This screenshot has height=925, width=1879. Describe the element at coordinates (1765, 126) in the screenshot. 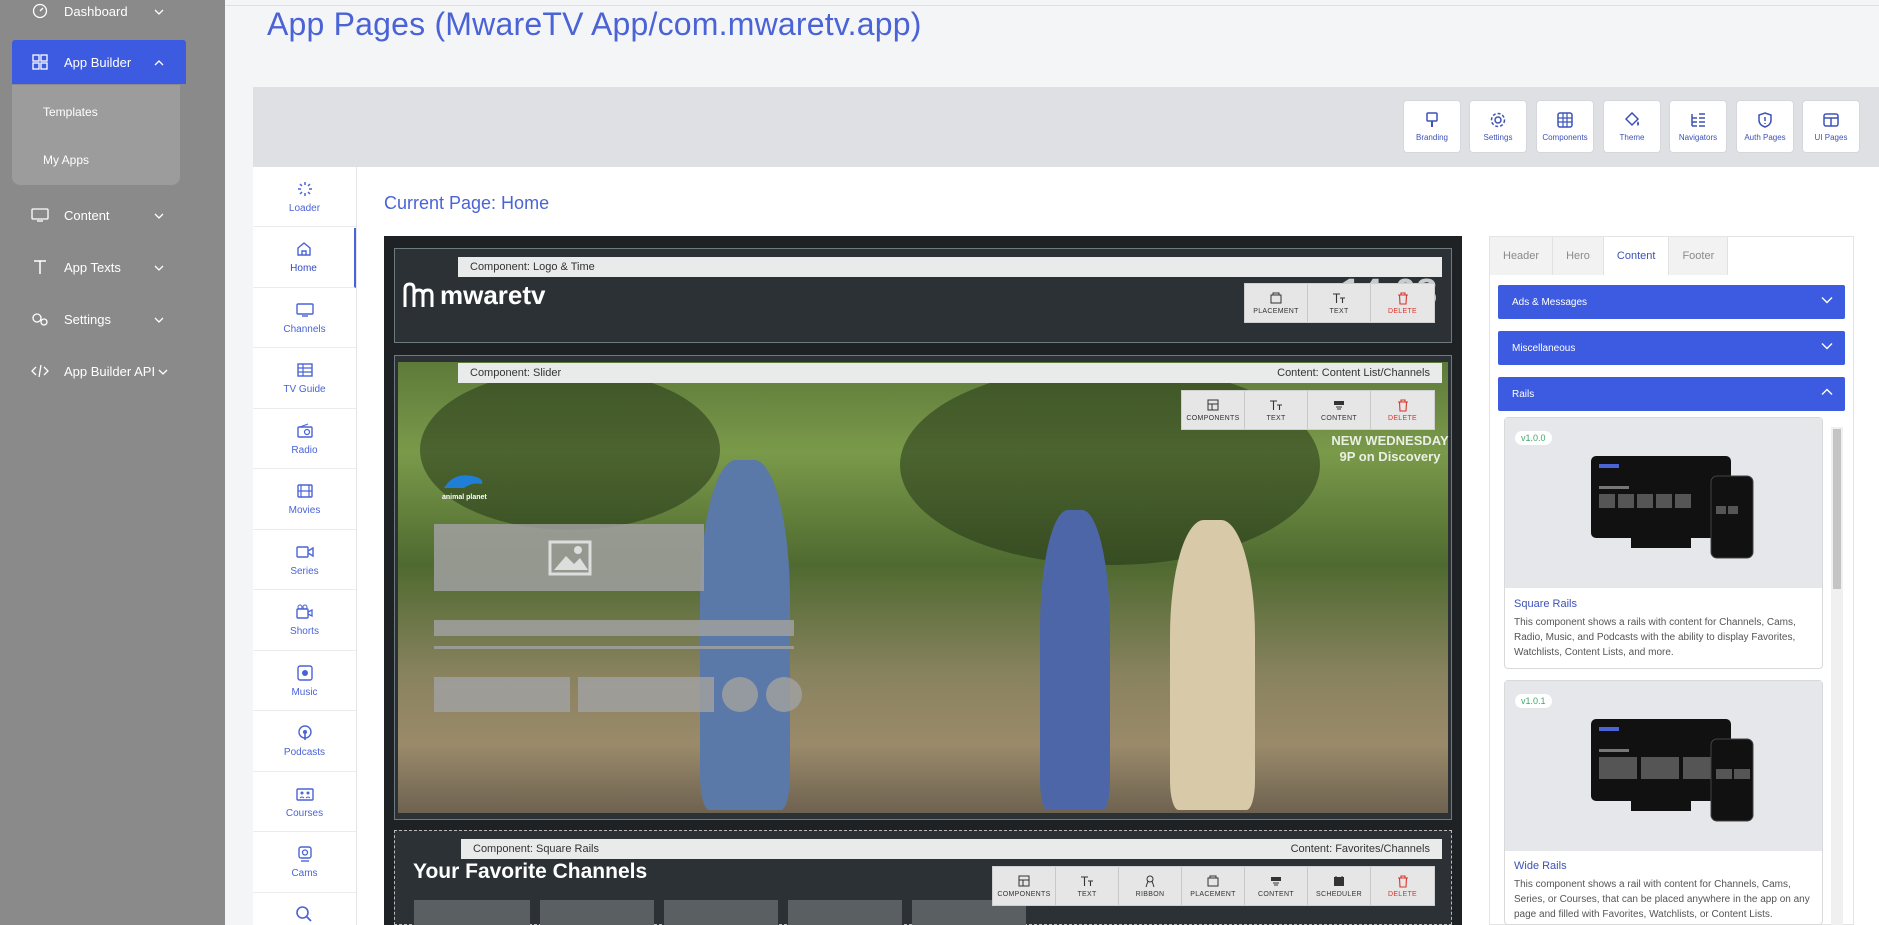

I see `toolbar-auth-pages-button: Auth Pages` at that location.